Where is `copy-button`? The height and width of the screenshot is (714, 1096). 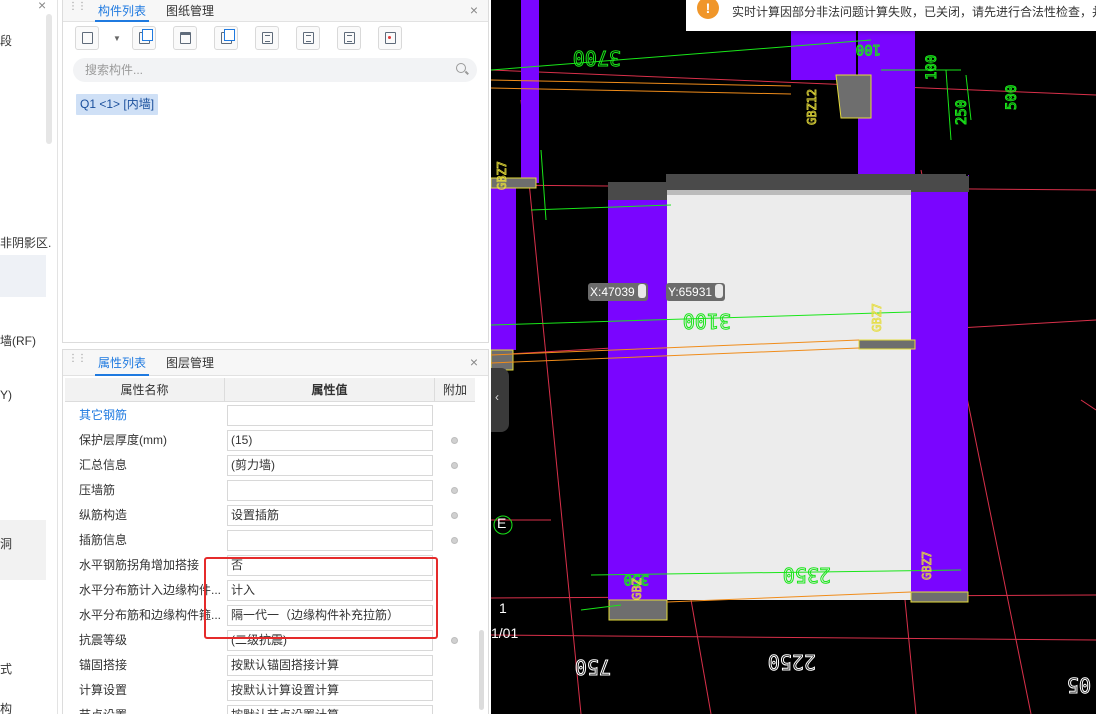
copy-button is located at coordinates (144, 38).